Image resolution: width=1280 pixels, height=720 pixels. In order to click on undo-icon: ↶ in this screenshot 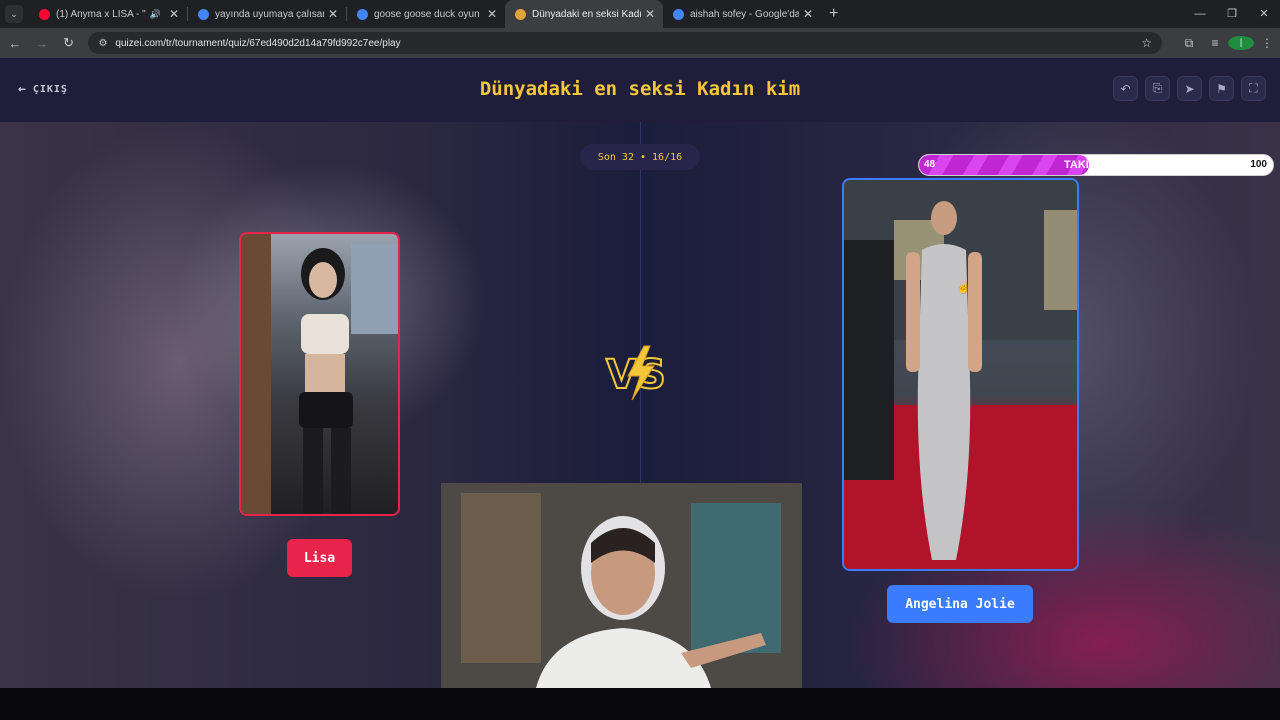, I will do `click(1125, 88)`.